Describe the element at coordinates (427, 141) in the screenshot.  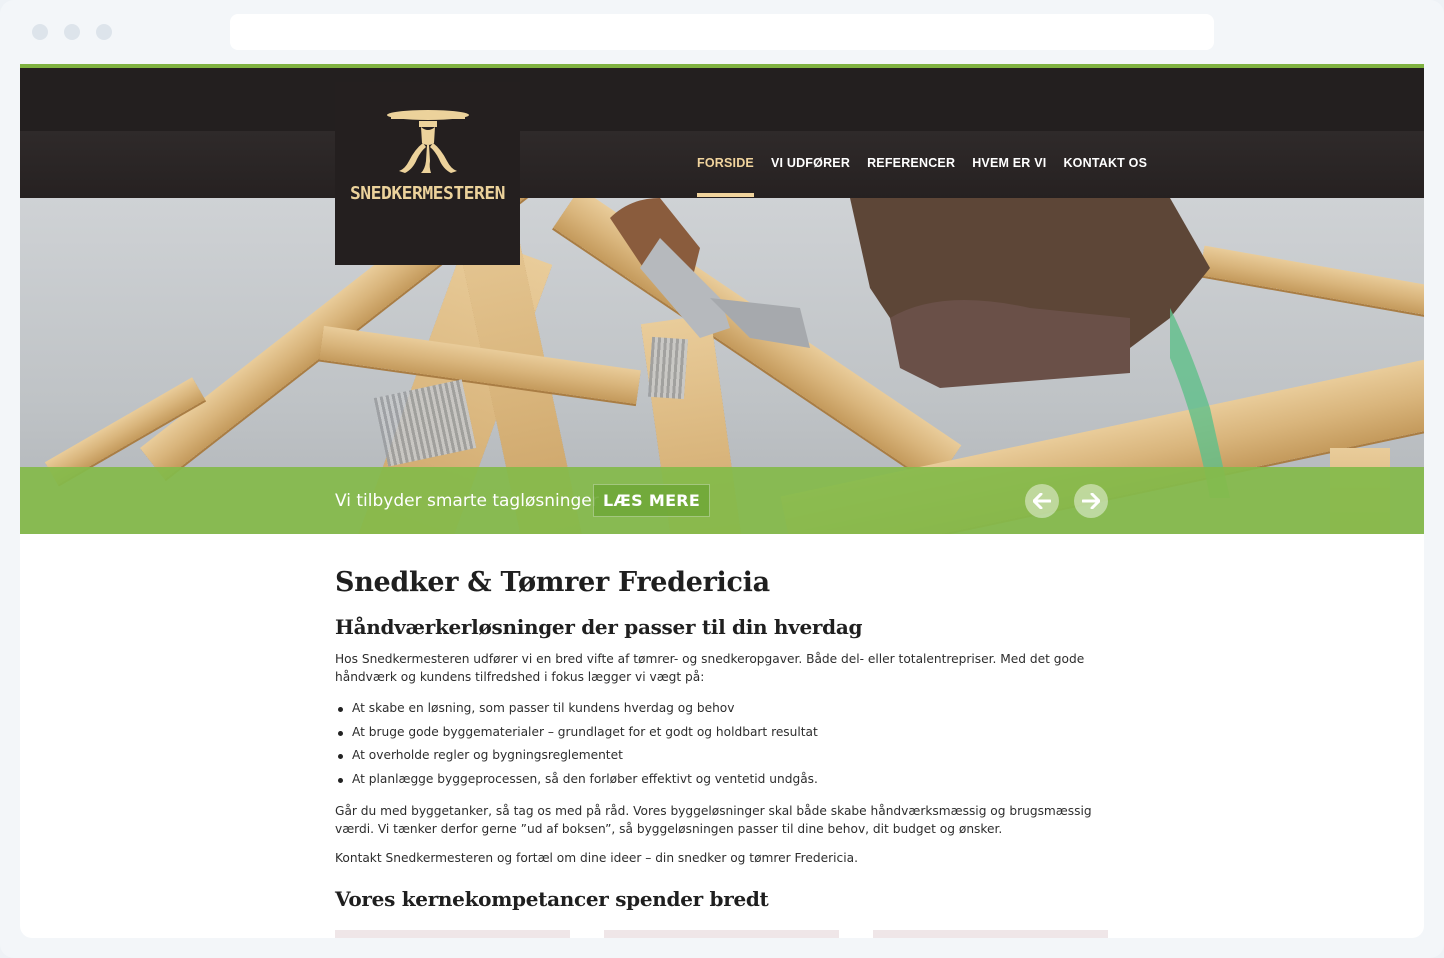
I see `table-logo-icon` at that location.